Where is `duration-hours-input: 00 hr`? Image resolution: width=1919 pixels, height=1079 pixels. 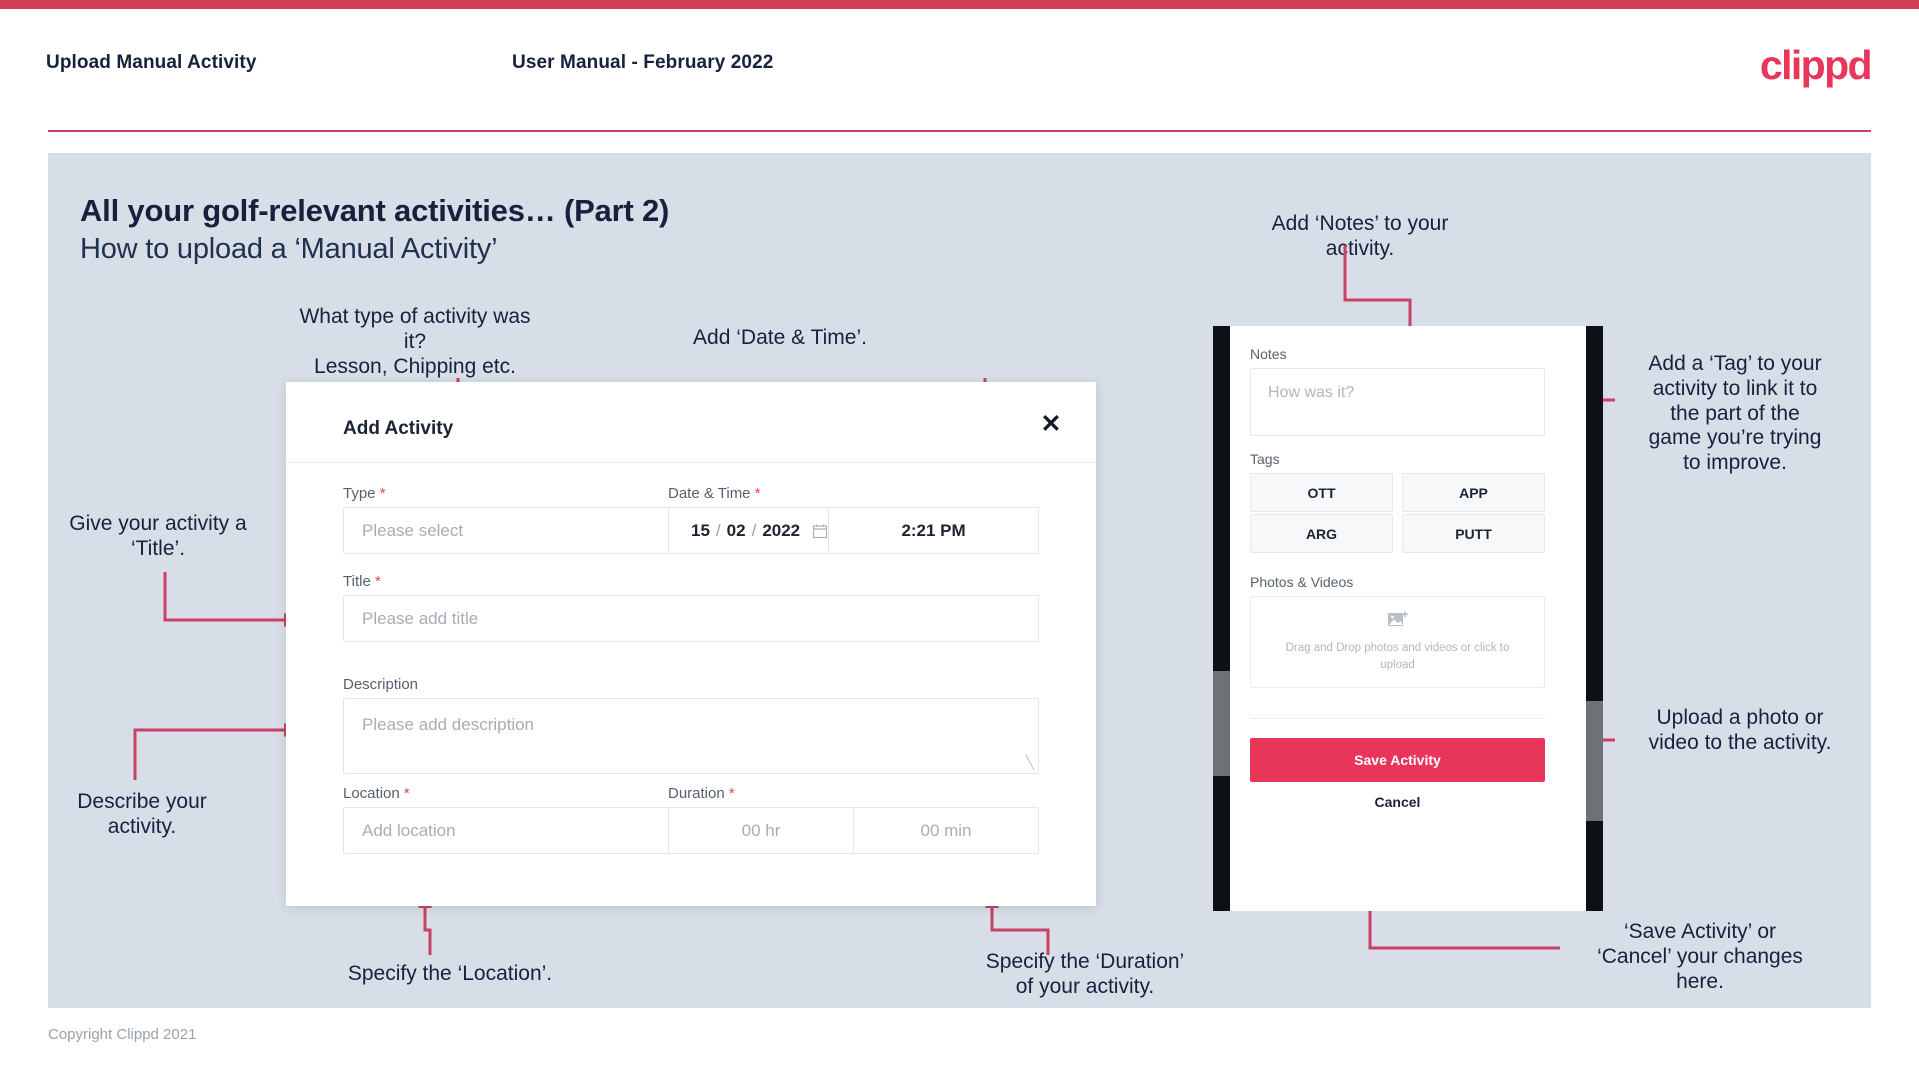
duration-hours-input: 00 hr is located at coordinates (761, 830).